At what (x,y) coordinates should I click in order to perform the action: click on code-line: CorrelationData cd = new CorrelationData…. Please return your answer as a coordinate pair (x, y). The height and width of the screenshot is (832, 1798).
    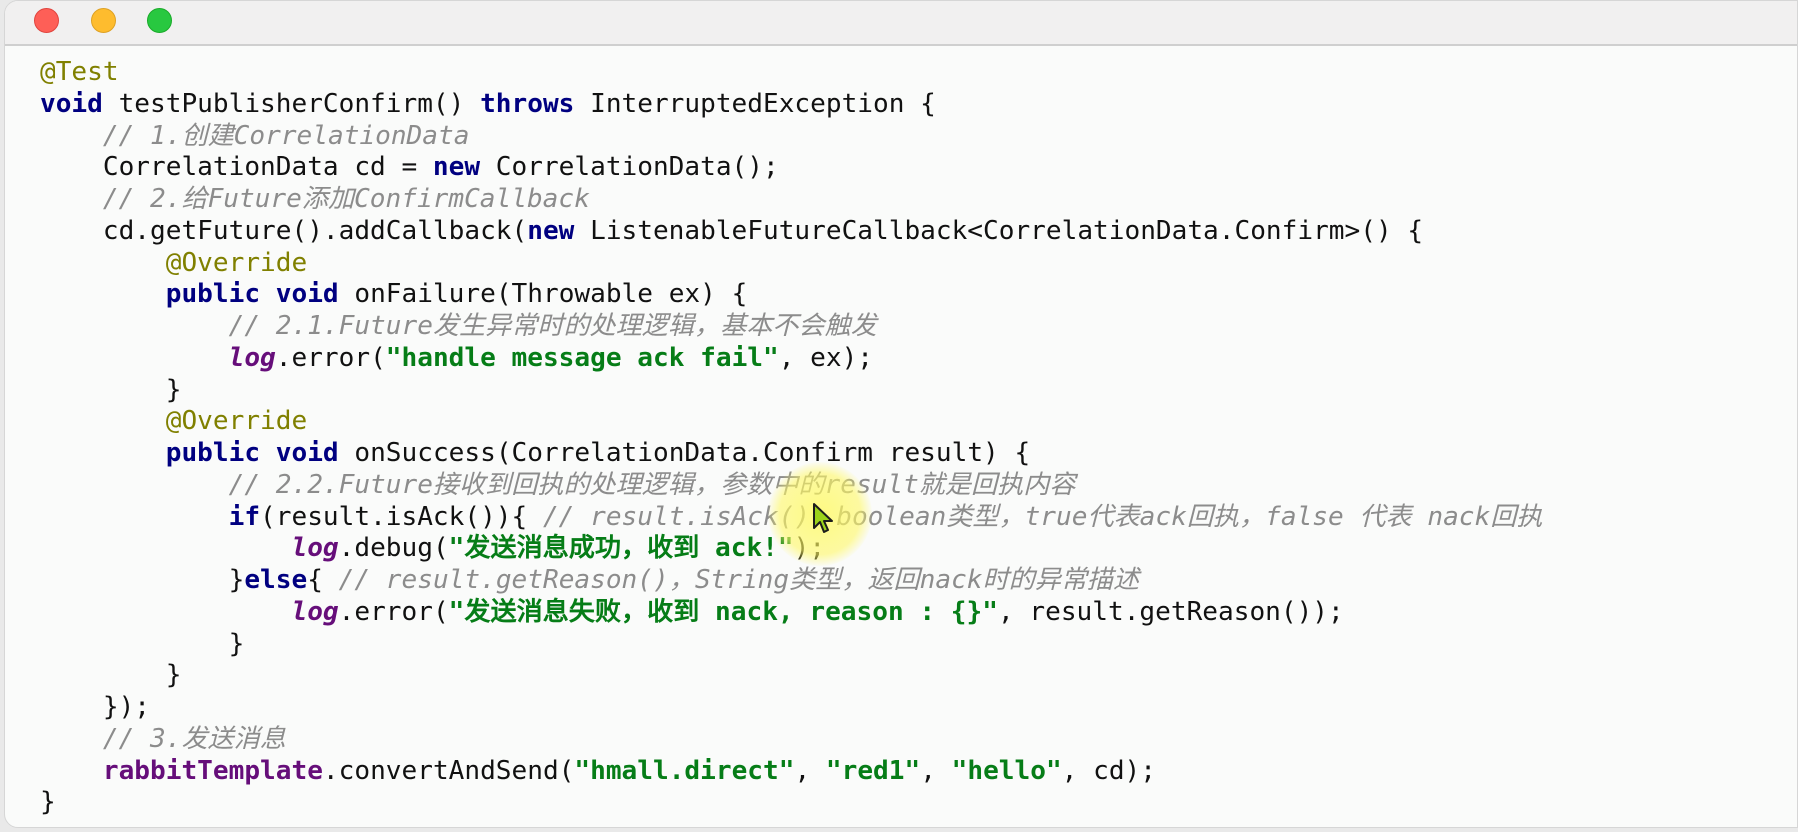
    Looking at the image, I should click on (791, 168).